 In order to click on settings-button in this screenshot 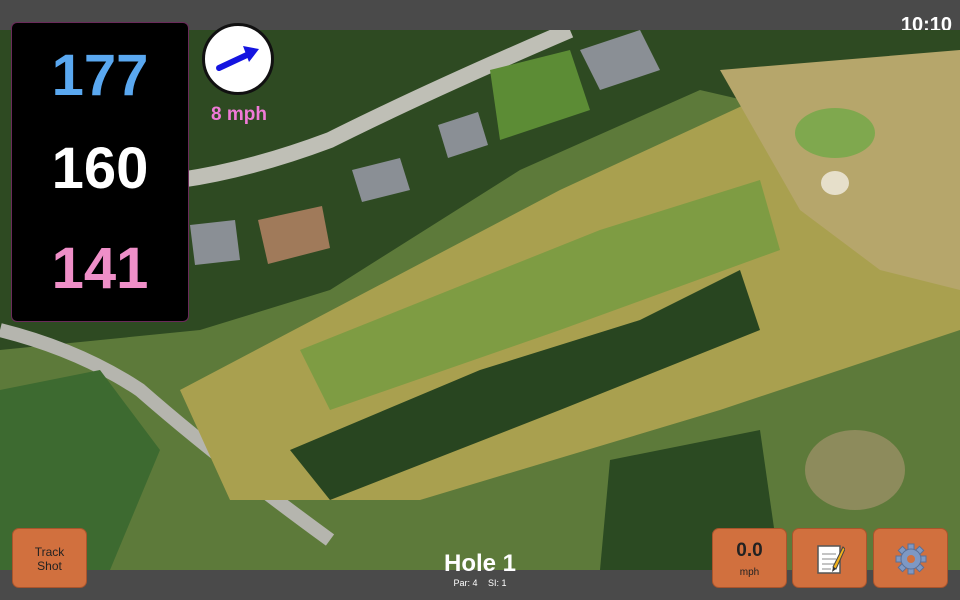, I will do `click(910, 558)`.